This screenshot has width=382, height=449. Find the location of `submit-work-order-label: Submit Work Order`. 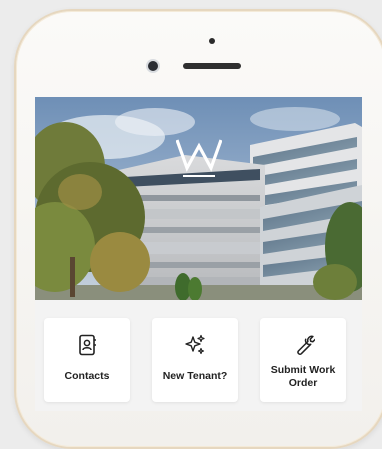

submit-work-order-label: Submit Work Order is located at coordinates (303, 376).